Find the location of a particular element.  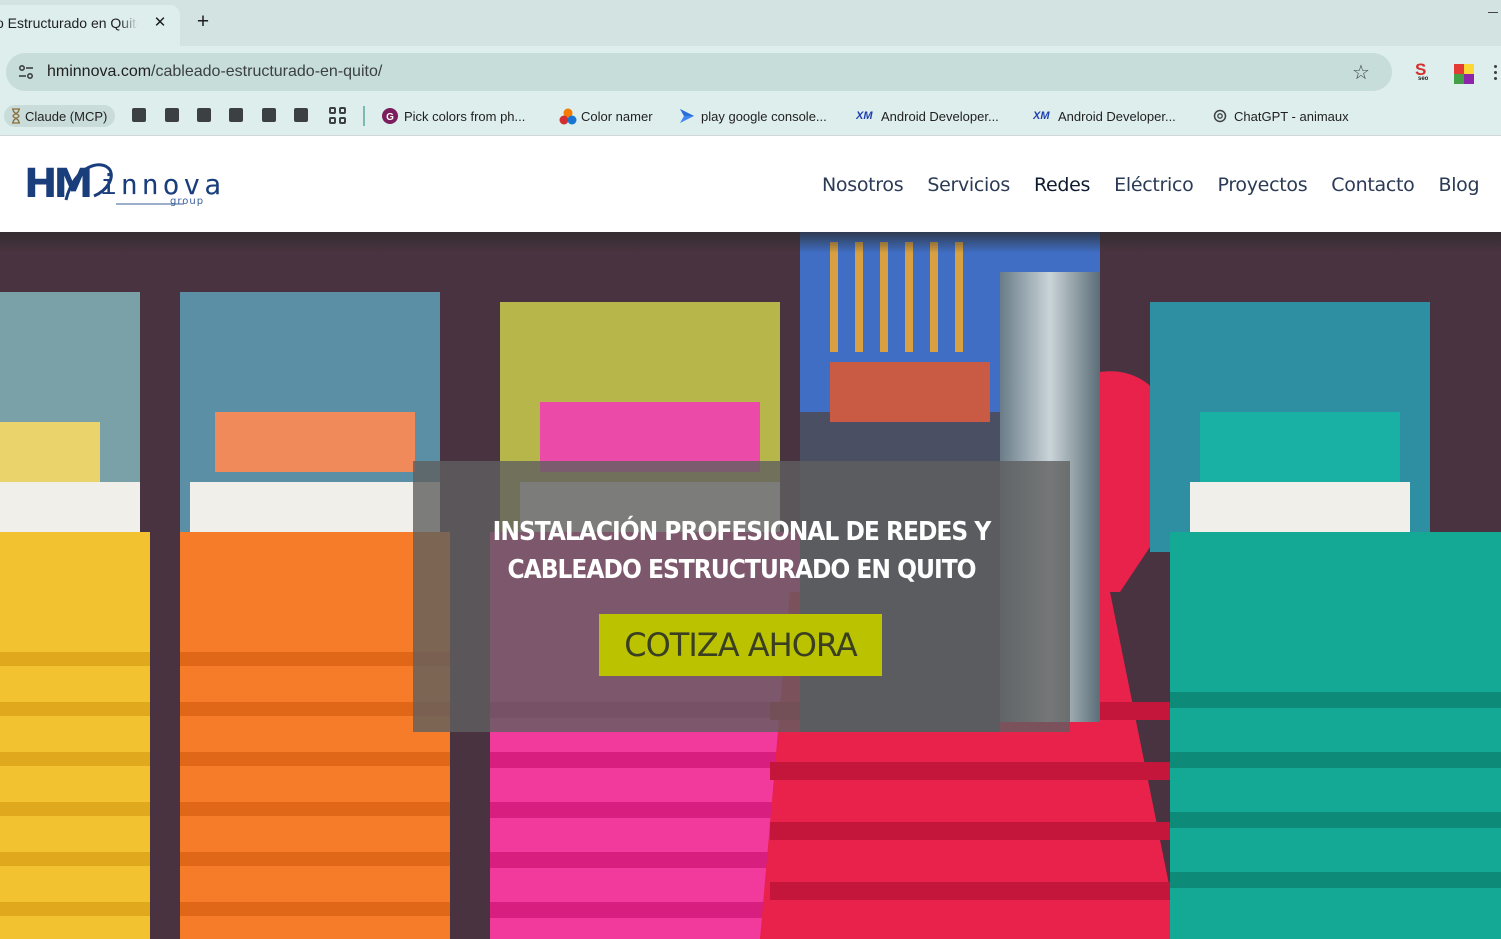

nav-redes: Redes is located at coordinates (1062, 186).